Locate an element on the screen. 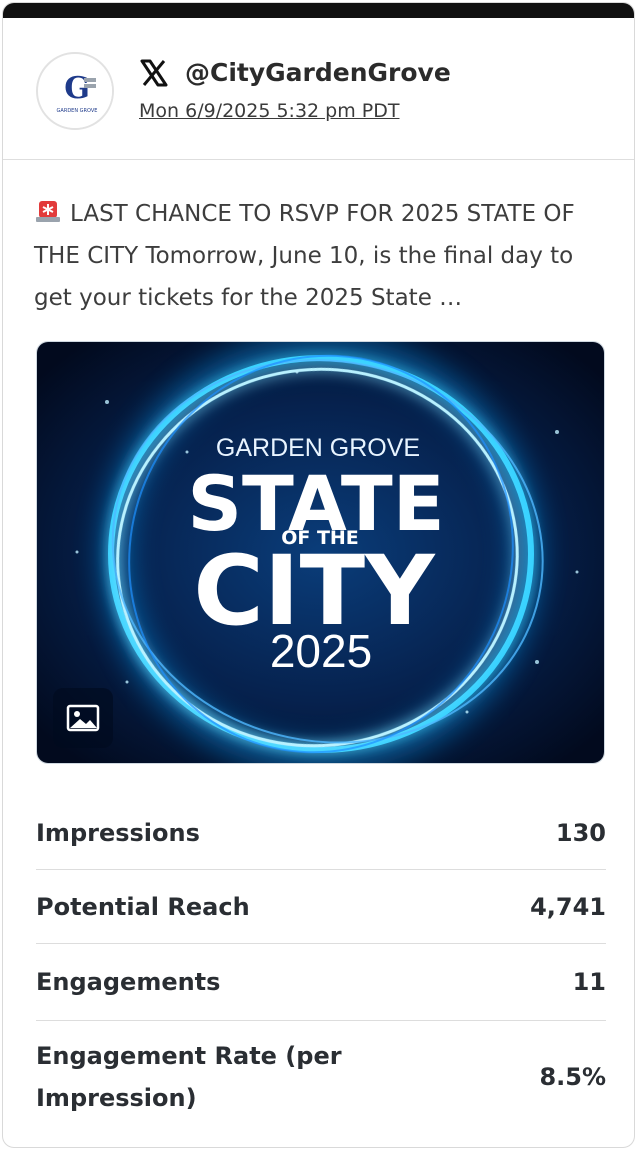  stat-row-potential-reach: Potential Reach 4,741 is located at coordinates (321, 907).